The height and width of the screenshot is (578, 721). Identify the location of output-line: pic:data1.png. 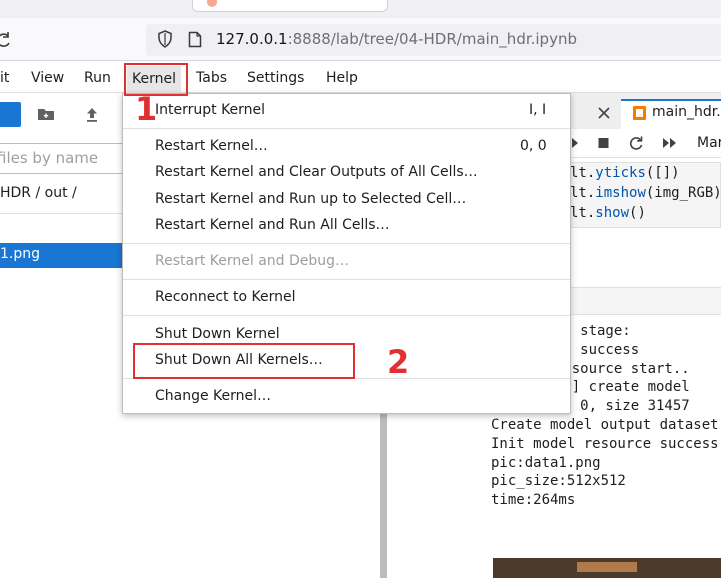
(546, 462).